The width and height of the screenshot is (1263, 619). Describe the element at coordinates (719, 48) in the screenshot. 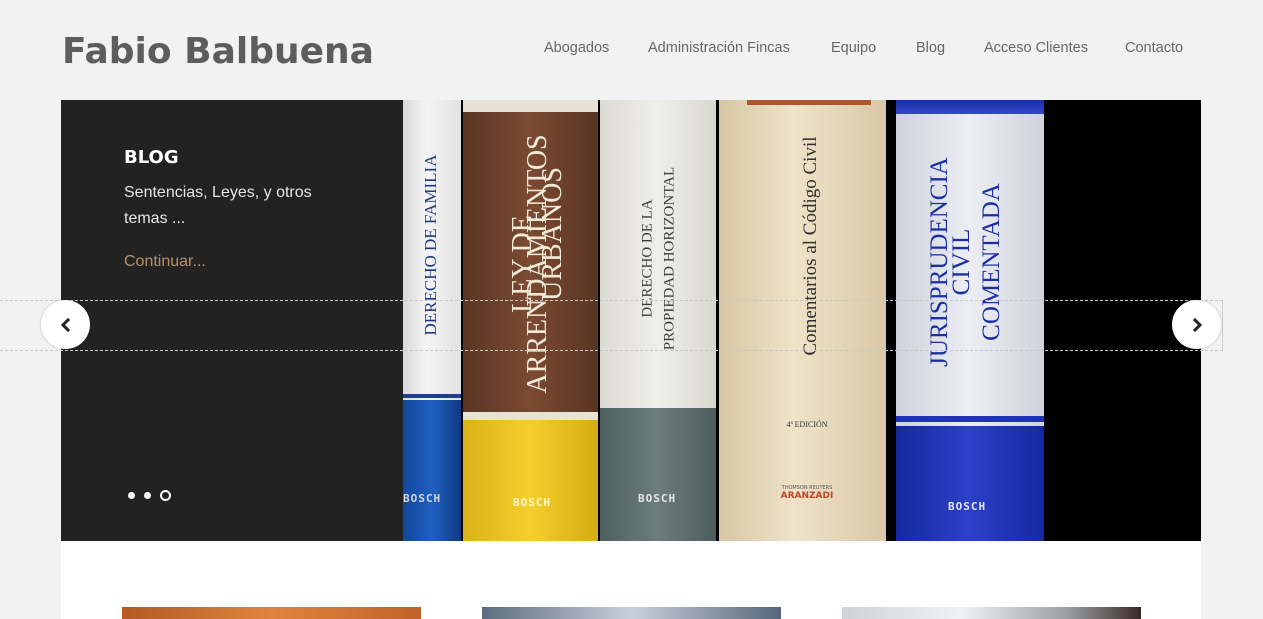

I see `nav-item-administracion-fincas: Administración Fincas` at that location.